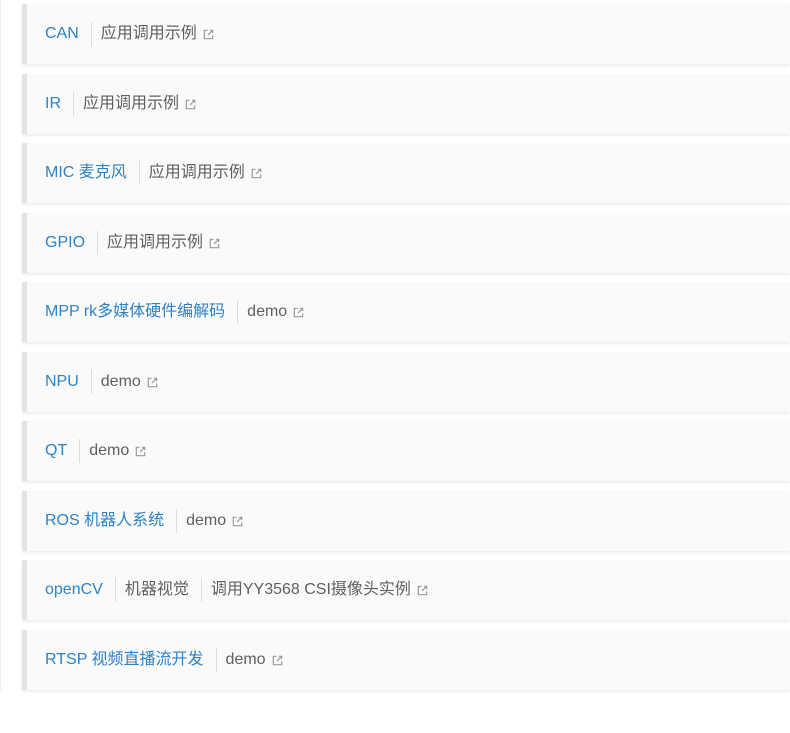 The image size is (790, 733). I want to click on card-description: 机器视觉, so click(156, 589).